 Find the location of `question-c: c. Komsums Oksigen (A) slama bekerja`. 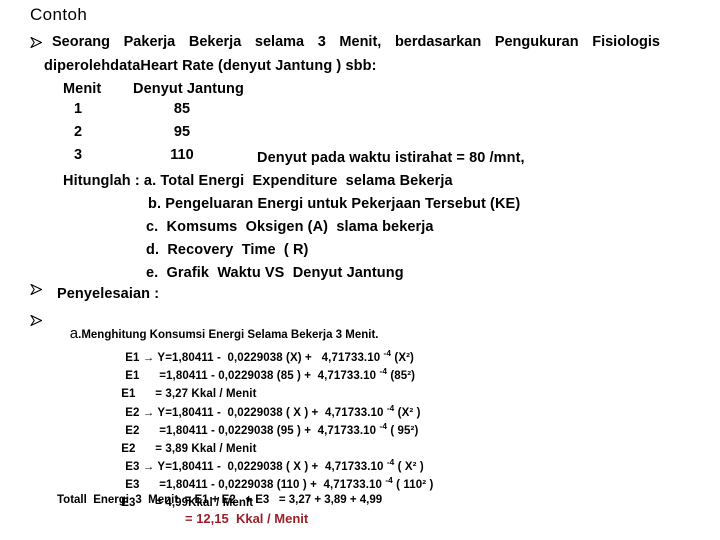

question-c: c. Komsums Oksigen (A) slama bekerja is located at coordinates (290, 227).